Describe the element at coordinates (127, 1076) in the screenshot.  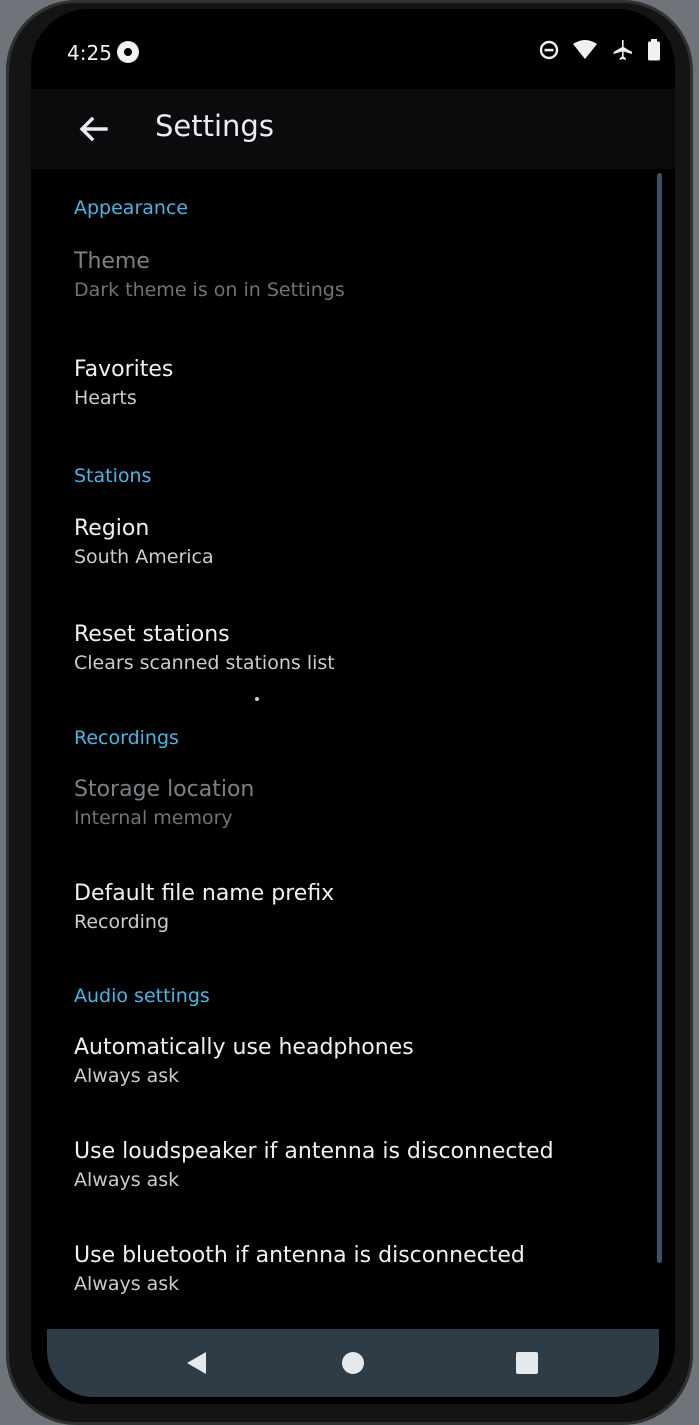
I see `pref-headphones-summary: Always ask` at that location.